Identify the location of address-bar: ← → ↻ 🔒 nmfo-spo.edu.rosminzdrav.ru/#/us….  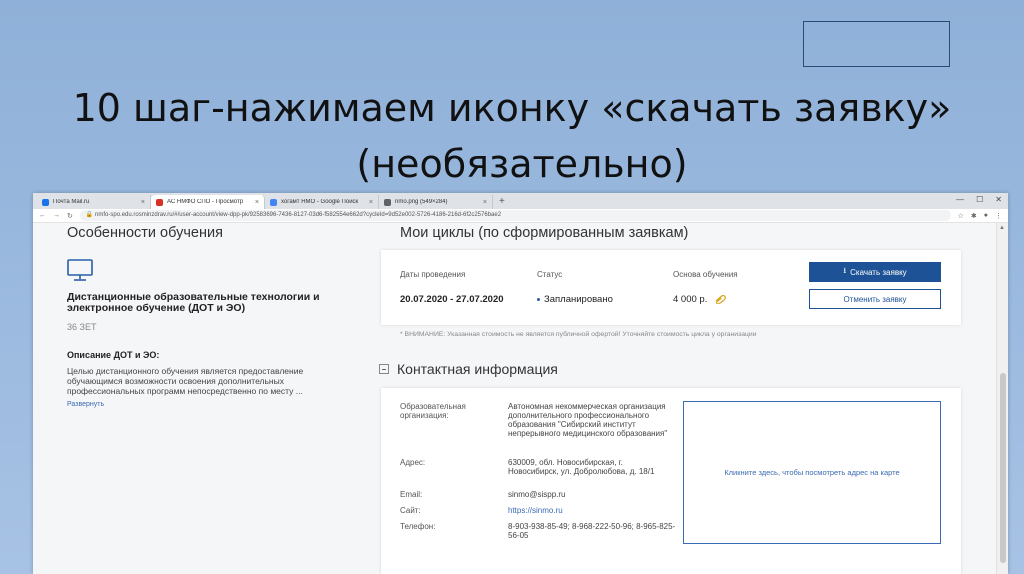
(520, 216).